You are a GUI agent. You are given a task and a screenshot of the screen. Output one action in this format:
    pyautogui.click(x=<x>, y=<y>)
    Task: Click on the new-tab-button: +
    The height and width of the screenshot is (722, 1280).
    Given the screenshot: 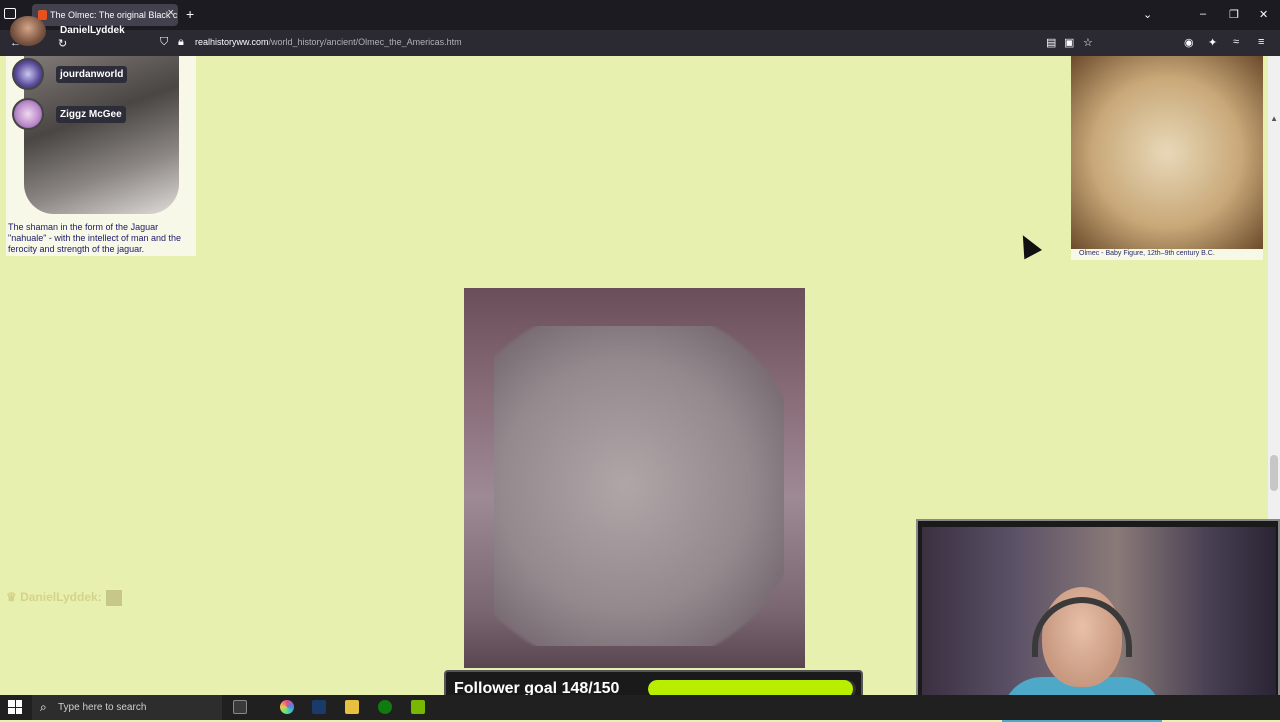 What is the action you would take?
    pyautogui.click(x=190, y=14)
    